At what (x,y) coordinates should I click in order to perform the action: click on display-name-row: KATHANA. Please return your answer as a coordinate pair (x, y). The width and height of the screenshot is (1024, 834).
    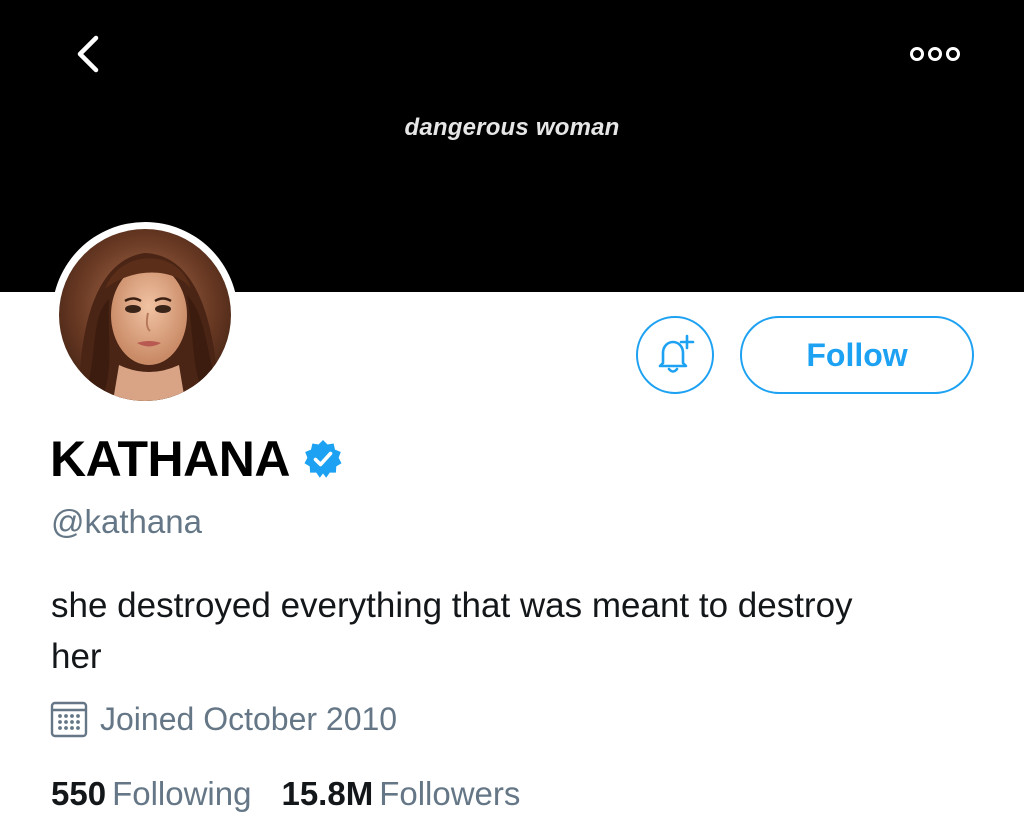
    Looking at the image, I should click on (197, 459).